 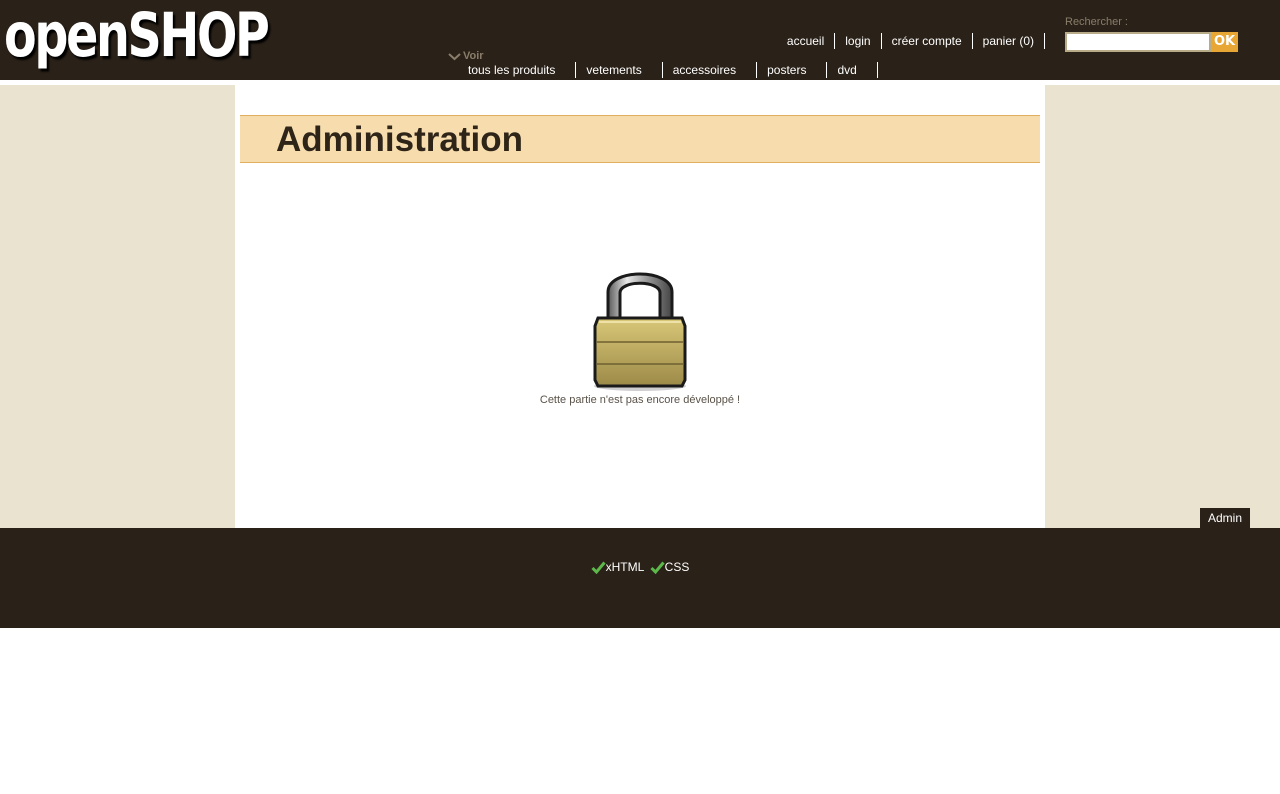 I want to click on voir-label: Voir, so click(x=473, y=56).